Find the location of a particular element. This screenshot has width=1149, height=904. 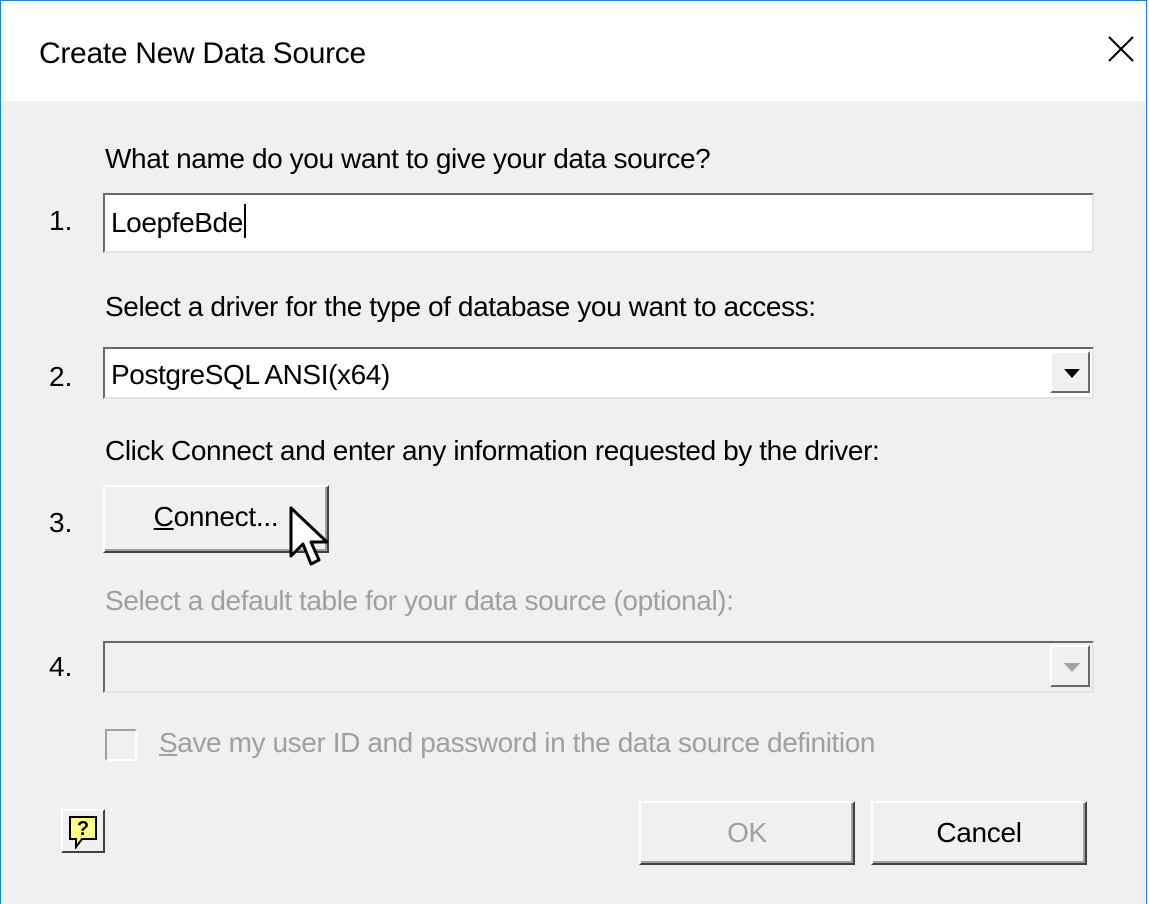

cancel-button: Cancel is located at coordinates (979, 833).